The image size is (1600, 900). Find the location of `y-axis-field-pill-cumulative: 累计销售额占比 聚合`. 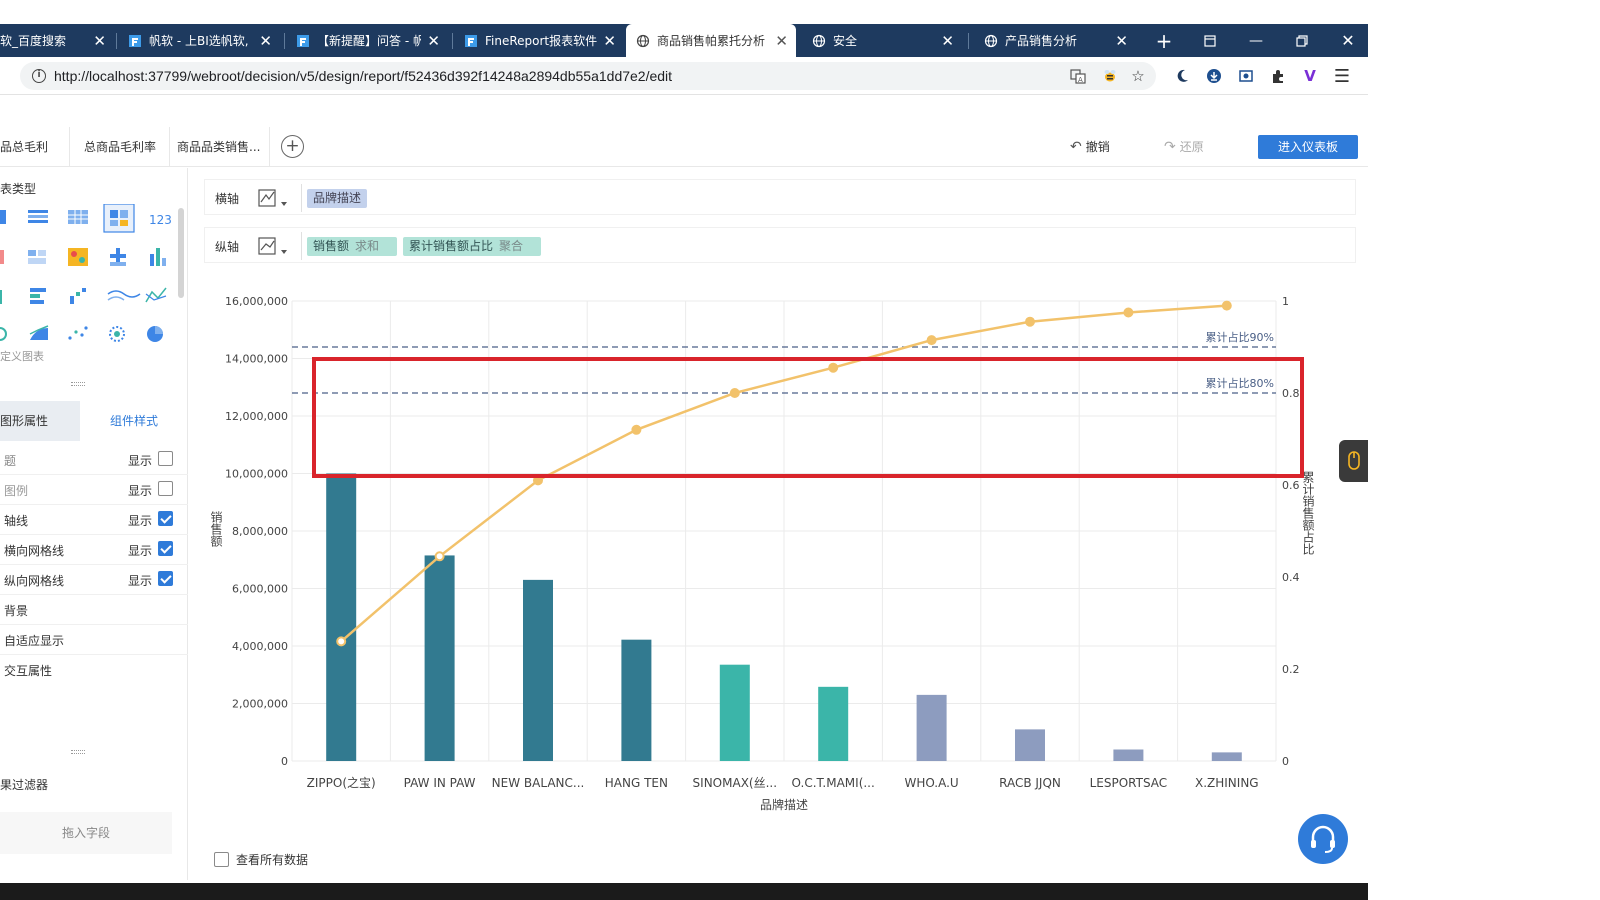

y-axis-field-pill-cumulative: 累计销售额占比 聚合 is located at coordinates (472, 246).